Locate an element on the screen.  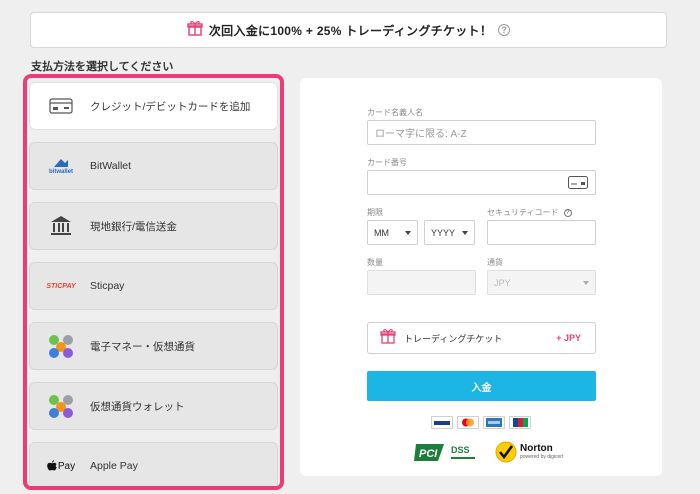
method-label: 仮想通貨ウォレット is located at coordinates (137, 406).